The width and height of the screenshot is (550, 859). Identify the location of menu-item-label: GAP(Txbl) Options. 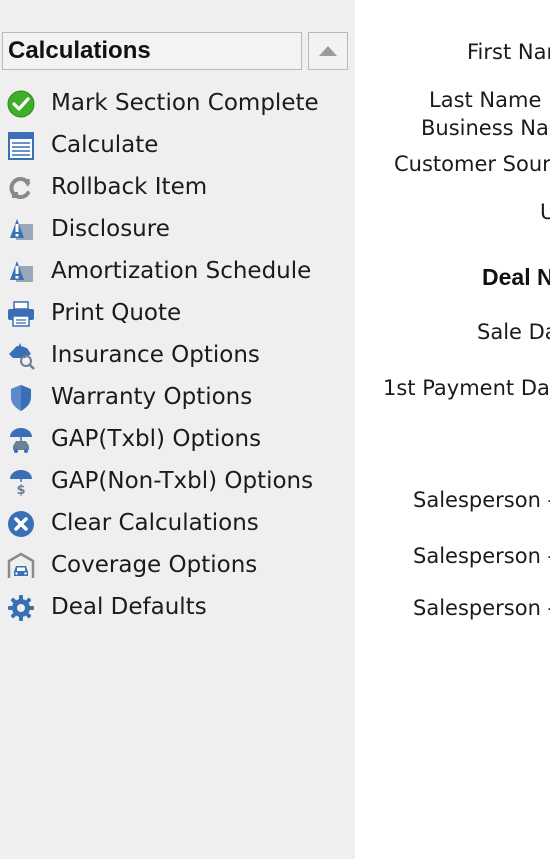
(156, 439).